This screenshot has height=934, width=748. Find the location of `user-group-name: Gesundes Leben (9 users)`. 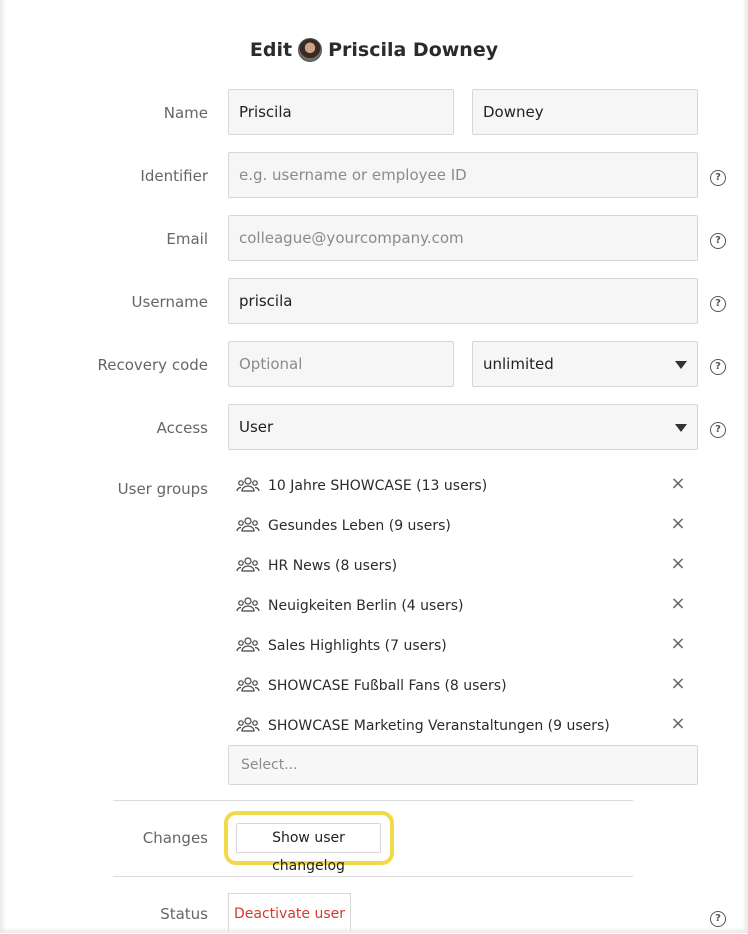

user-group-name: Gesundes Leben (9 users) is located at coordinates (359, 526).